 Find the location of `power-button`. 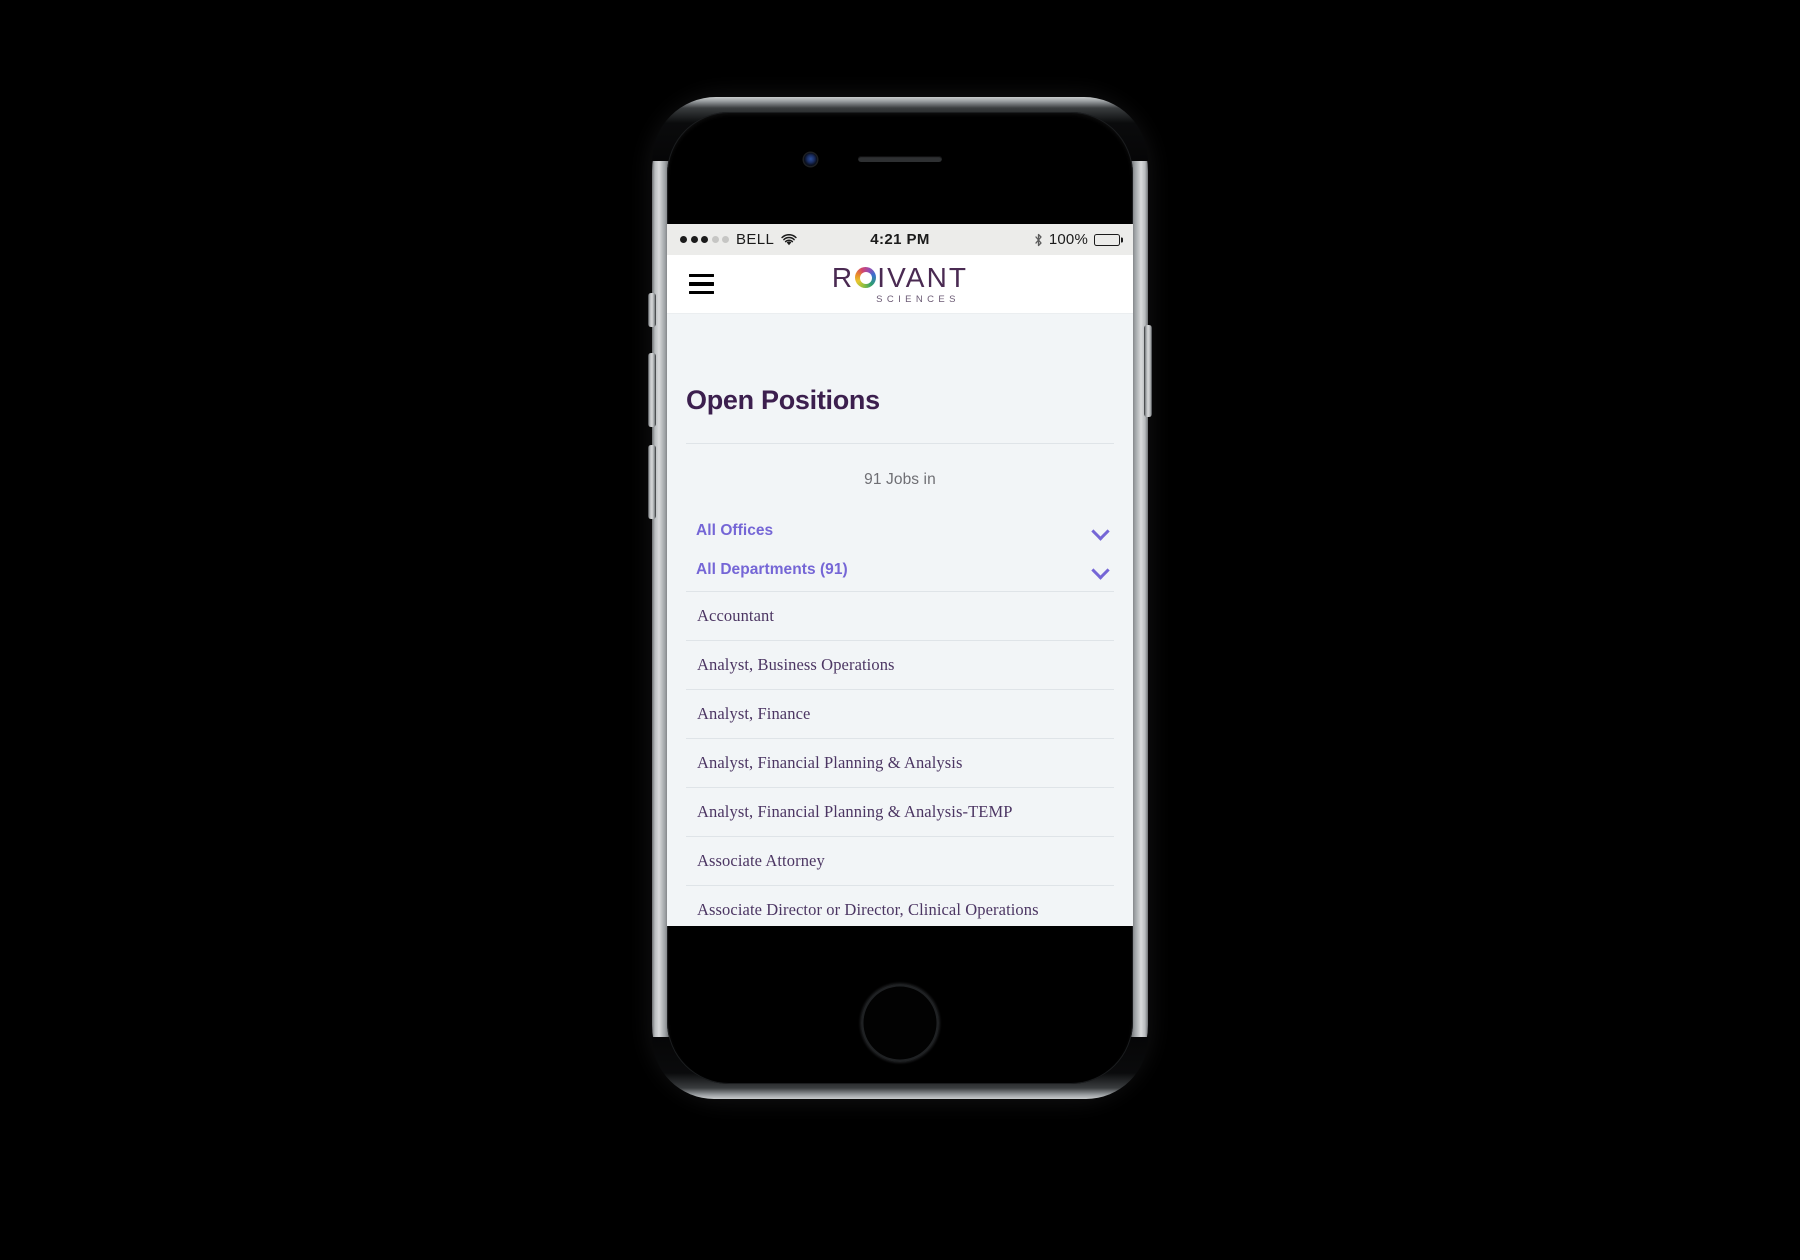

power-button is located at coordinates (1148, 371).